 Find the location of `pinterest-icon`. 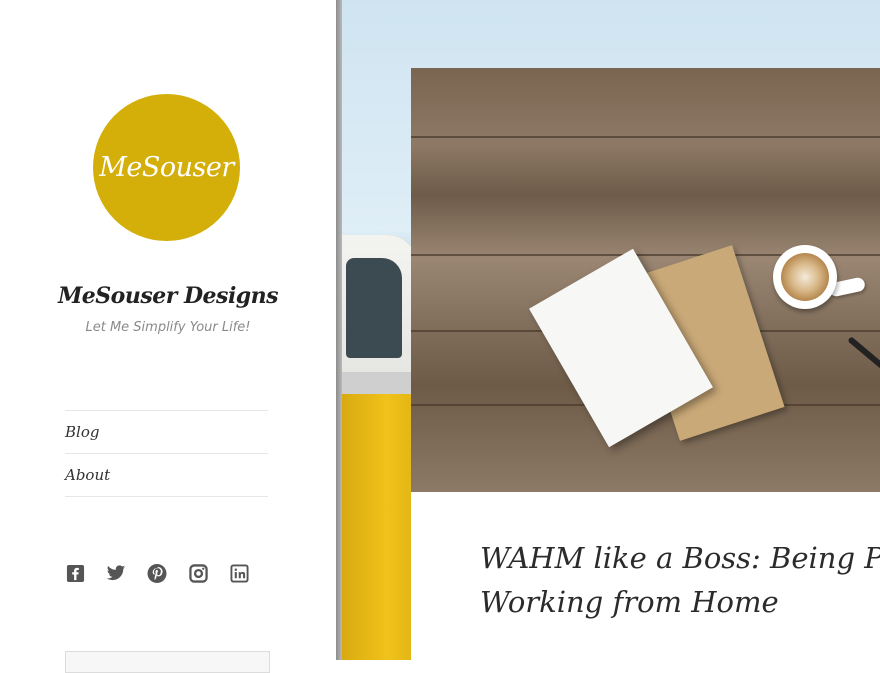

pinterest-icon is located at coordinates (157, 573).